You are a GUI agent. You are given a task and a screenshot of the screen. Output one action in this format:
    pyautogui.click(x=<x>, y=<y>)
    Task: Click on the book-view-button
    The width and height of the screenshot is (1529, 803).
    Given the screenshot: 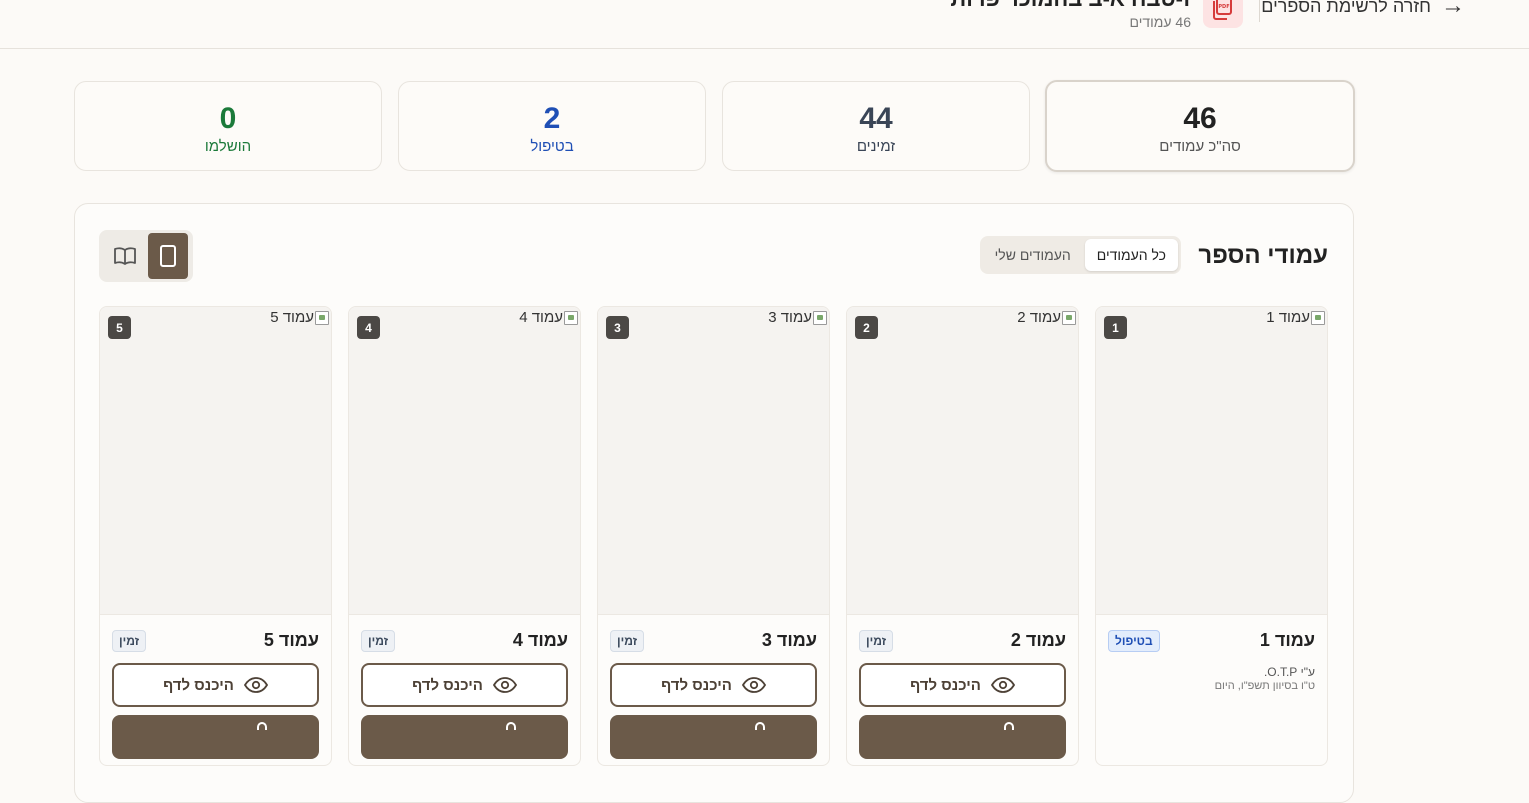 What is the action you would take?
    pyautogui.click(x=125, y=256)
    